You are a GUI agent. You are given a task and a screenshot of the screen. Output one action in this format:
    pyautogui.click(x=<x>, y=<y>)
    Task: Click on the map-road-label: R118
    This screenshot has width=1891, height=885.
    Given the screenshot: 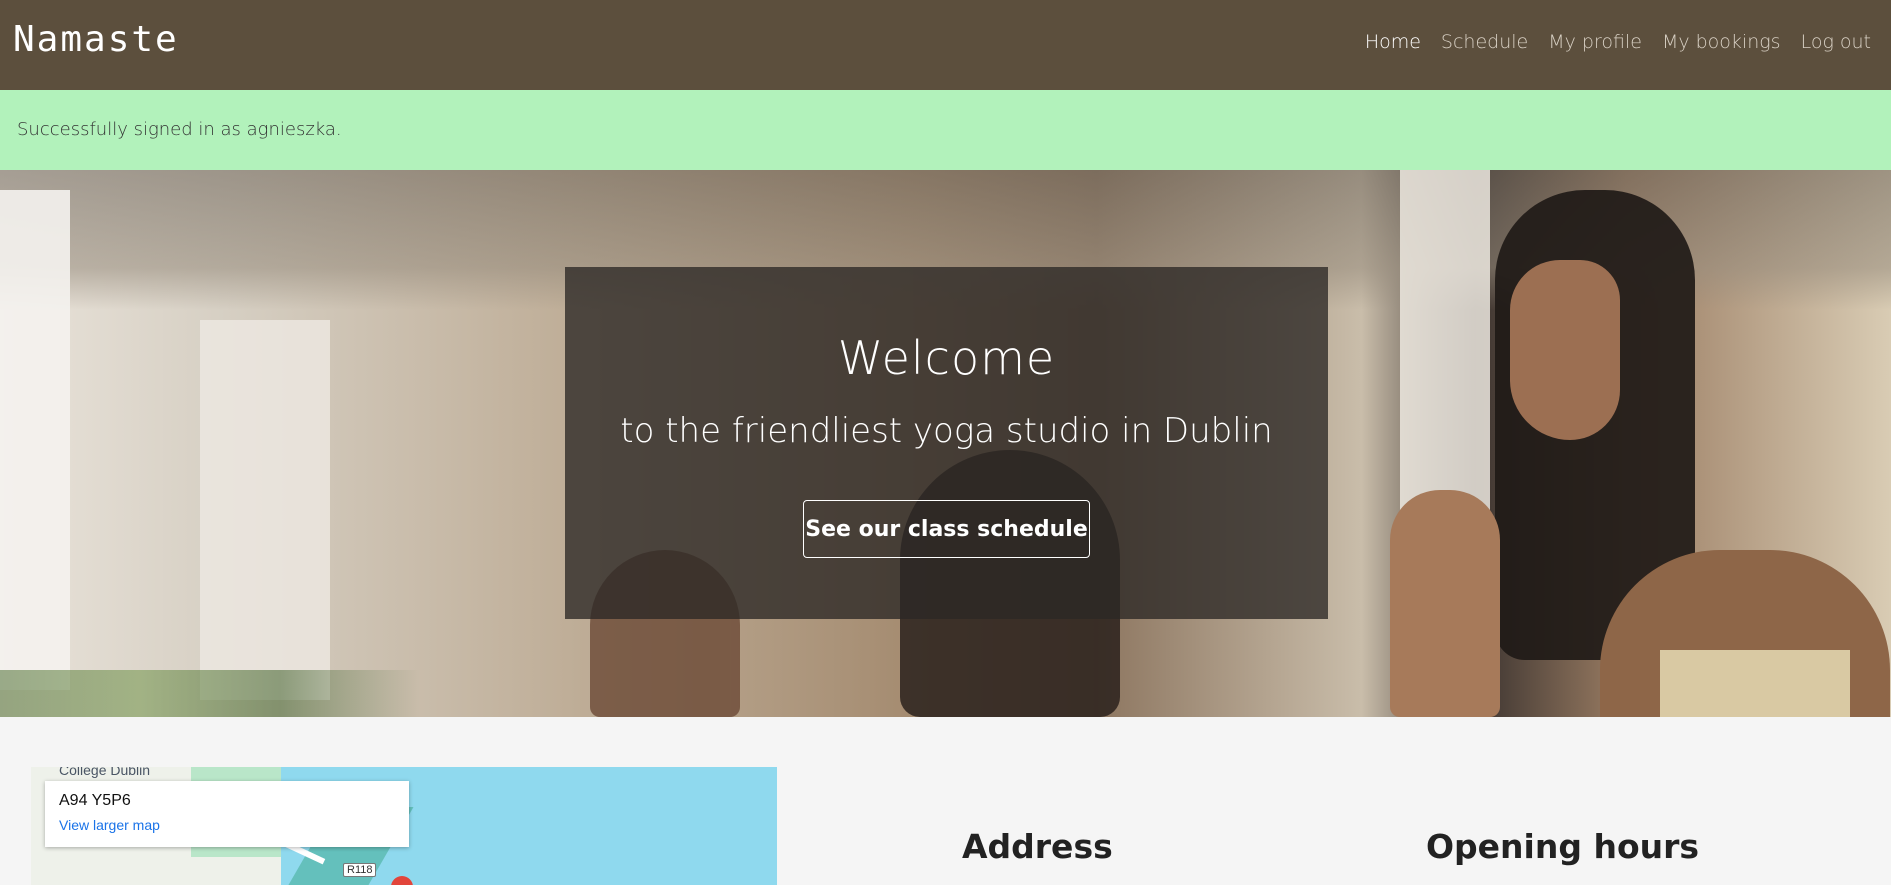 What is the action you would take?
    pyautogui.click(x=360, y=870)
    